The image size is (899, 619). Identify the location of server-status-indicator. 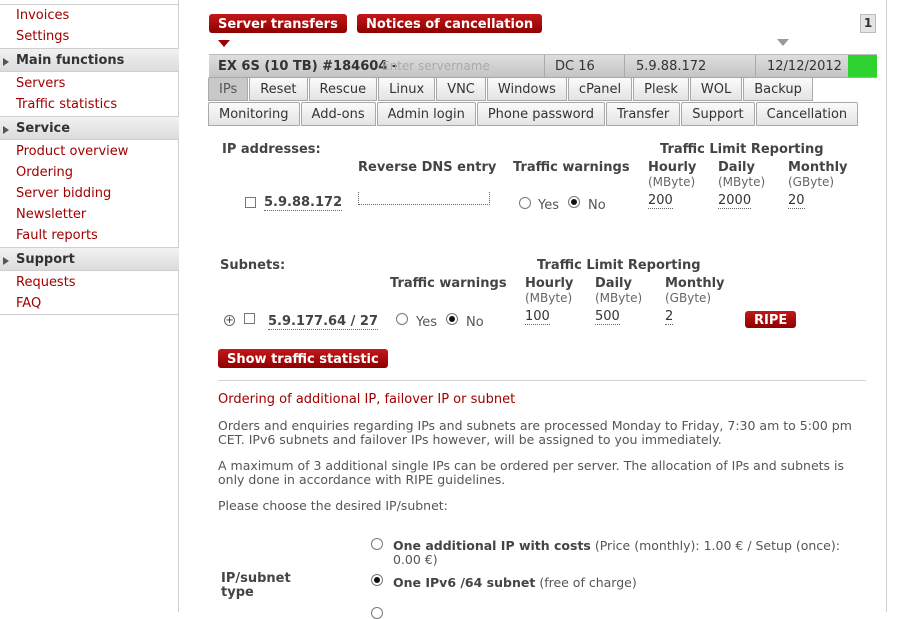
(862, 66).